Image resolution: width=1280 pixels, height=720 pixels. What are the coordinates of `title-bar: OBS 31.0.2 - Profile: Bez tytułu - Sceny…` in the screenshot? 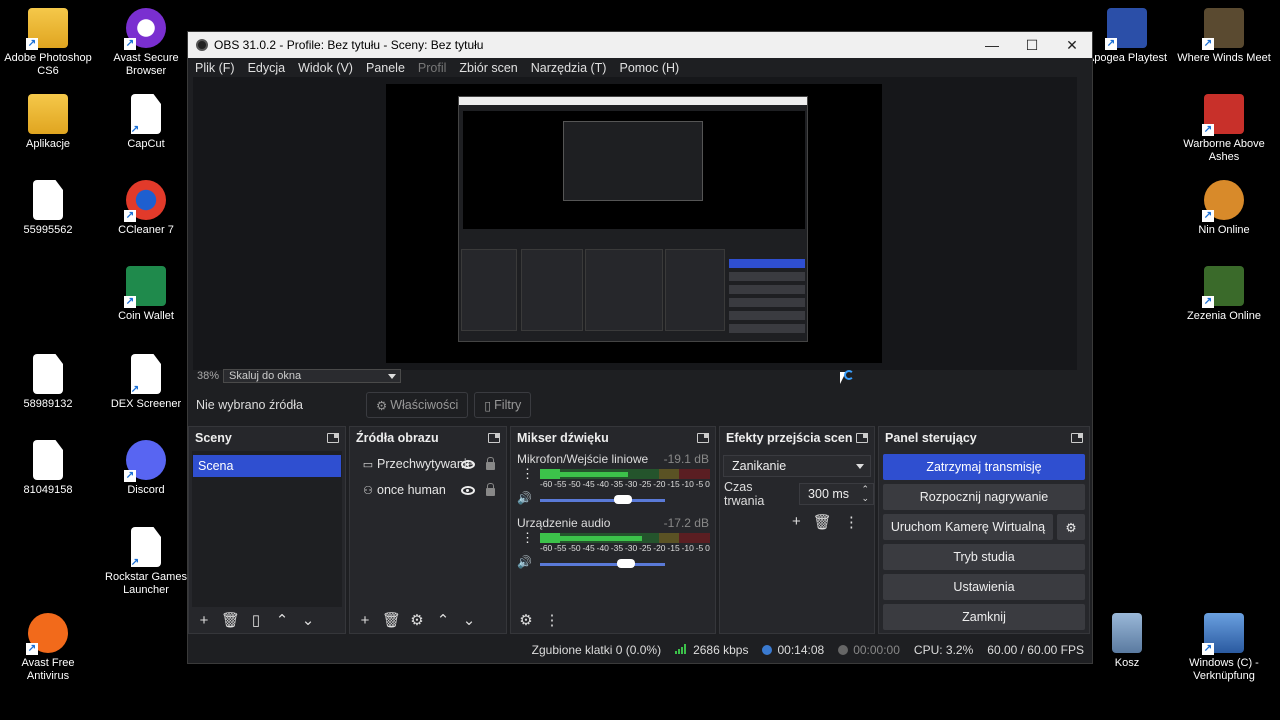 It's located at (640, 45).